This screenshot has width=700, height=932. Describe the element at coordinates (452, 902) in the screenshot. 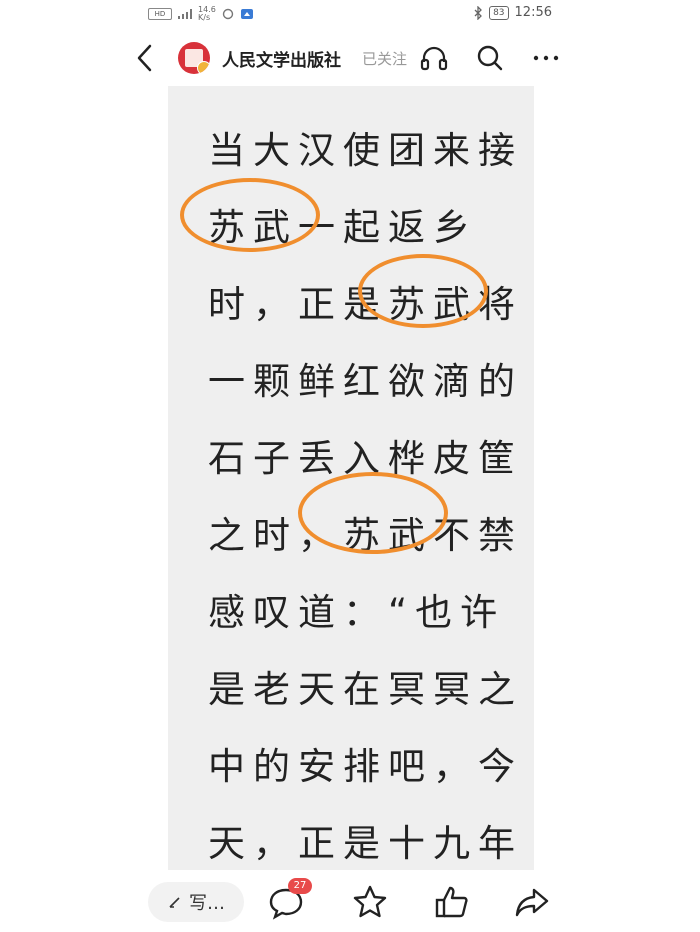

I see `like-thumb-icon` at that location.